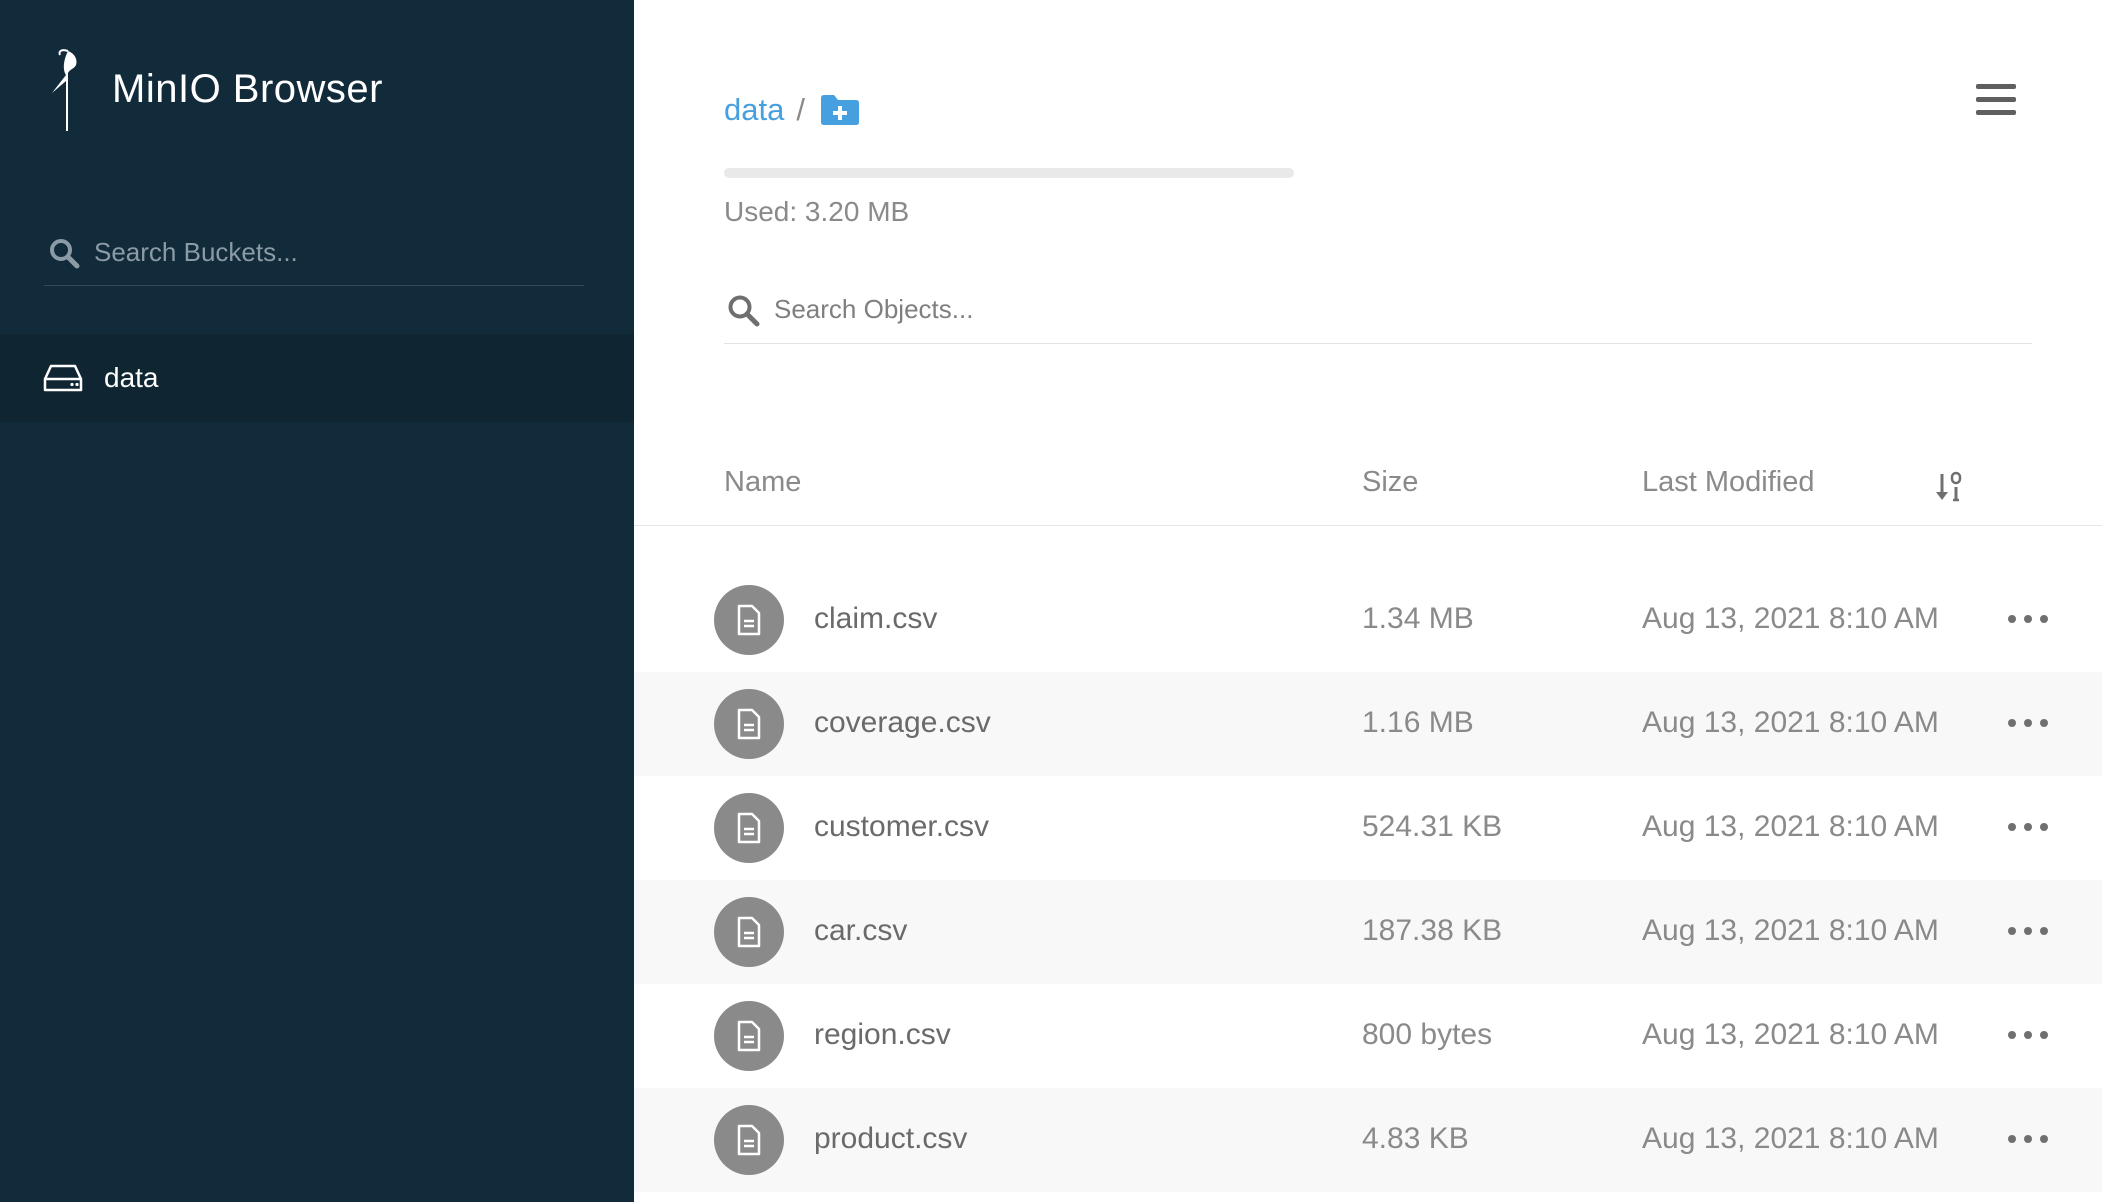 Image resolution: width=2102 pixels, height=1202 pixels. I want to click on minio-crane-icon, so click(64, 90).